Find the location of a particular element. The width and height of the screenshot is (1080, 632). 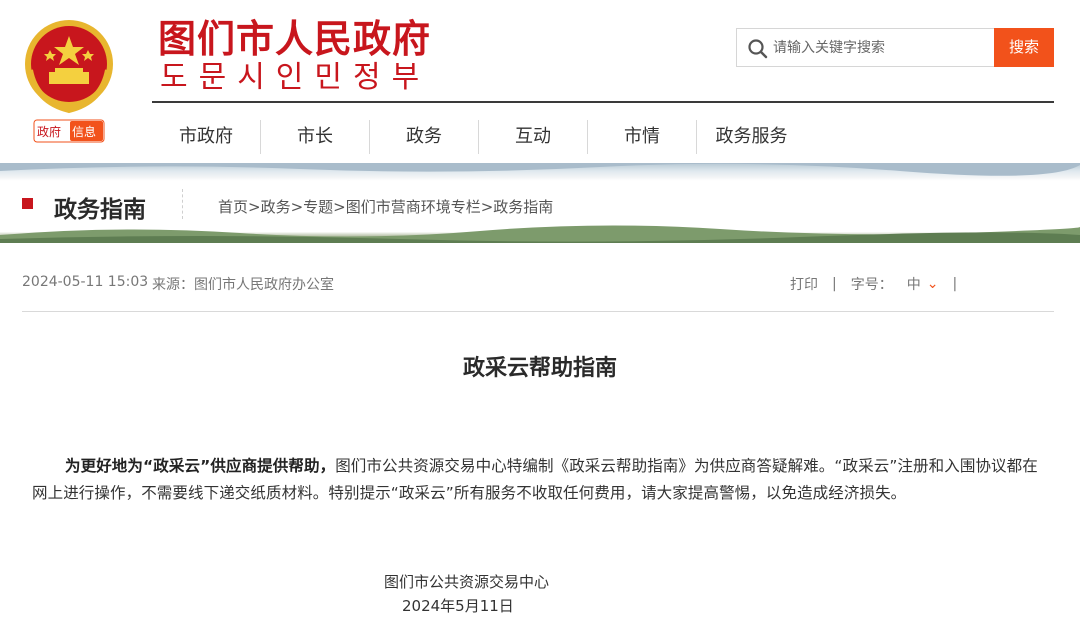

nav-item-city-info: 市情 is located at coordinates (642, 137).